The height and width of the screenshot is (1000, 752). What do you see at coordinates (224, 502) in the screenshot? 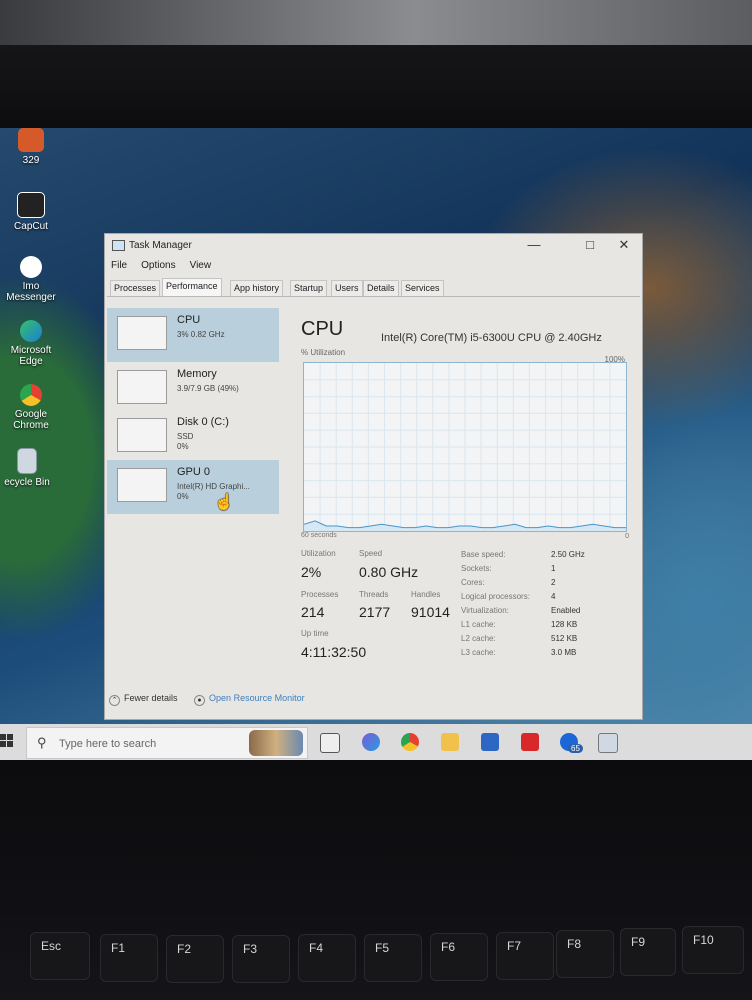
I see `hand-cursor-icon: ☝` at bounding box center [224, 502].